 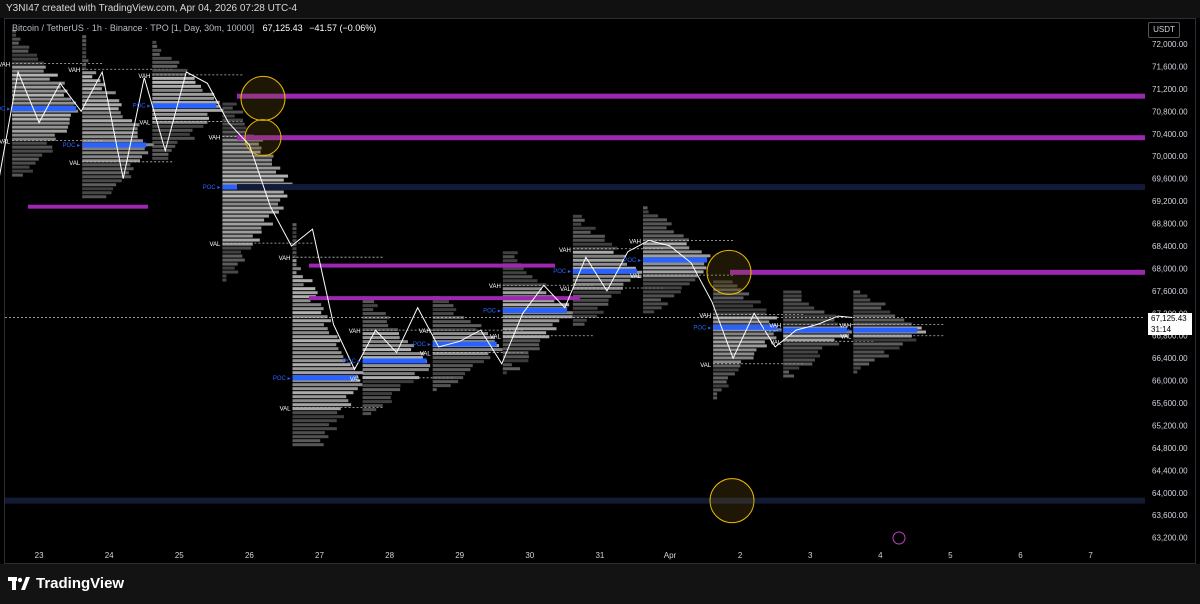 What do you see at coordinates (1170, 134) in the screenshot?
I see `y-tick-label: 70,400.00` at bounding box center [1170, 134].